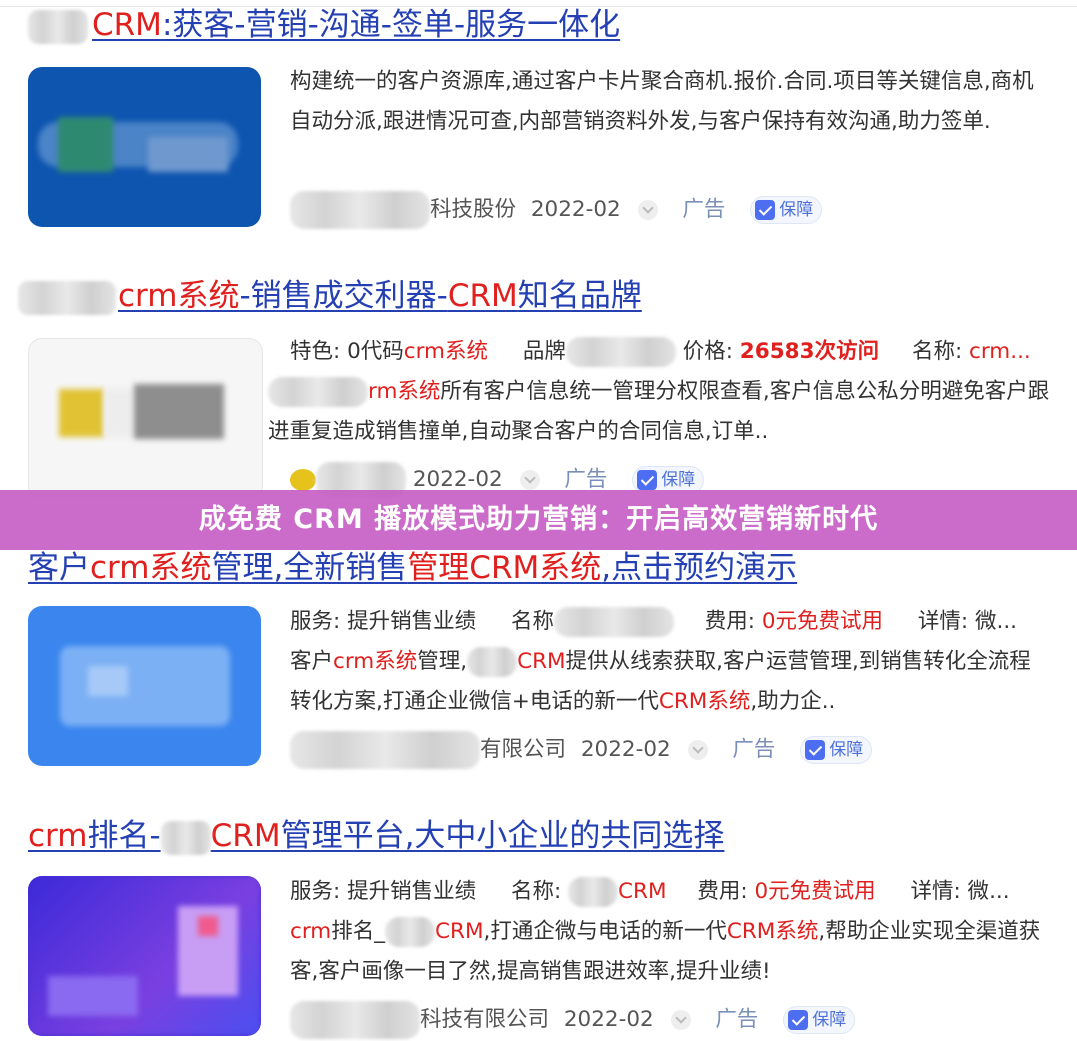  Describe the element at coordinates (819, 1020) in the screenshot. I see `result-4-guarantee-badge: 保障` at that location.